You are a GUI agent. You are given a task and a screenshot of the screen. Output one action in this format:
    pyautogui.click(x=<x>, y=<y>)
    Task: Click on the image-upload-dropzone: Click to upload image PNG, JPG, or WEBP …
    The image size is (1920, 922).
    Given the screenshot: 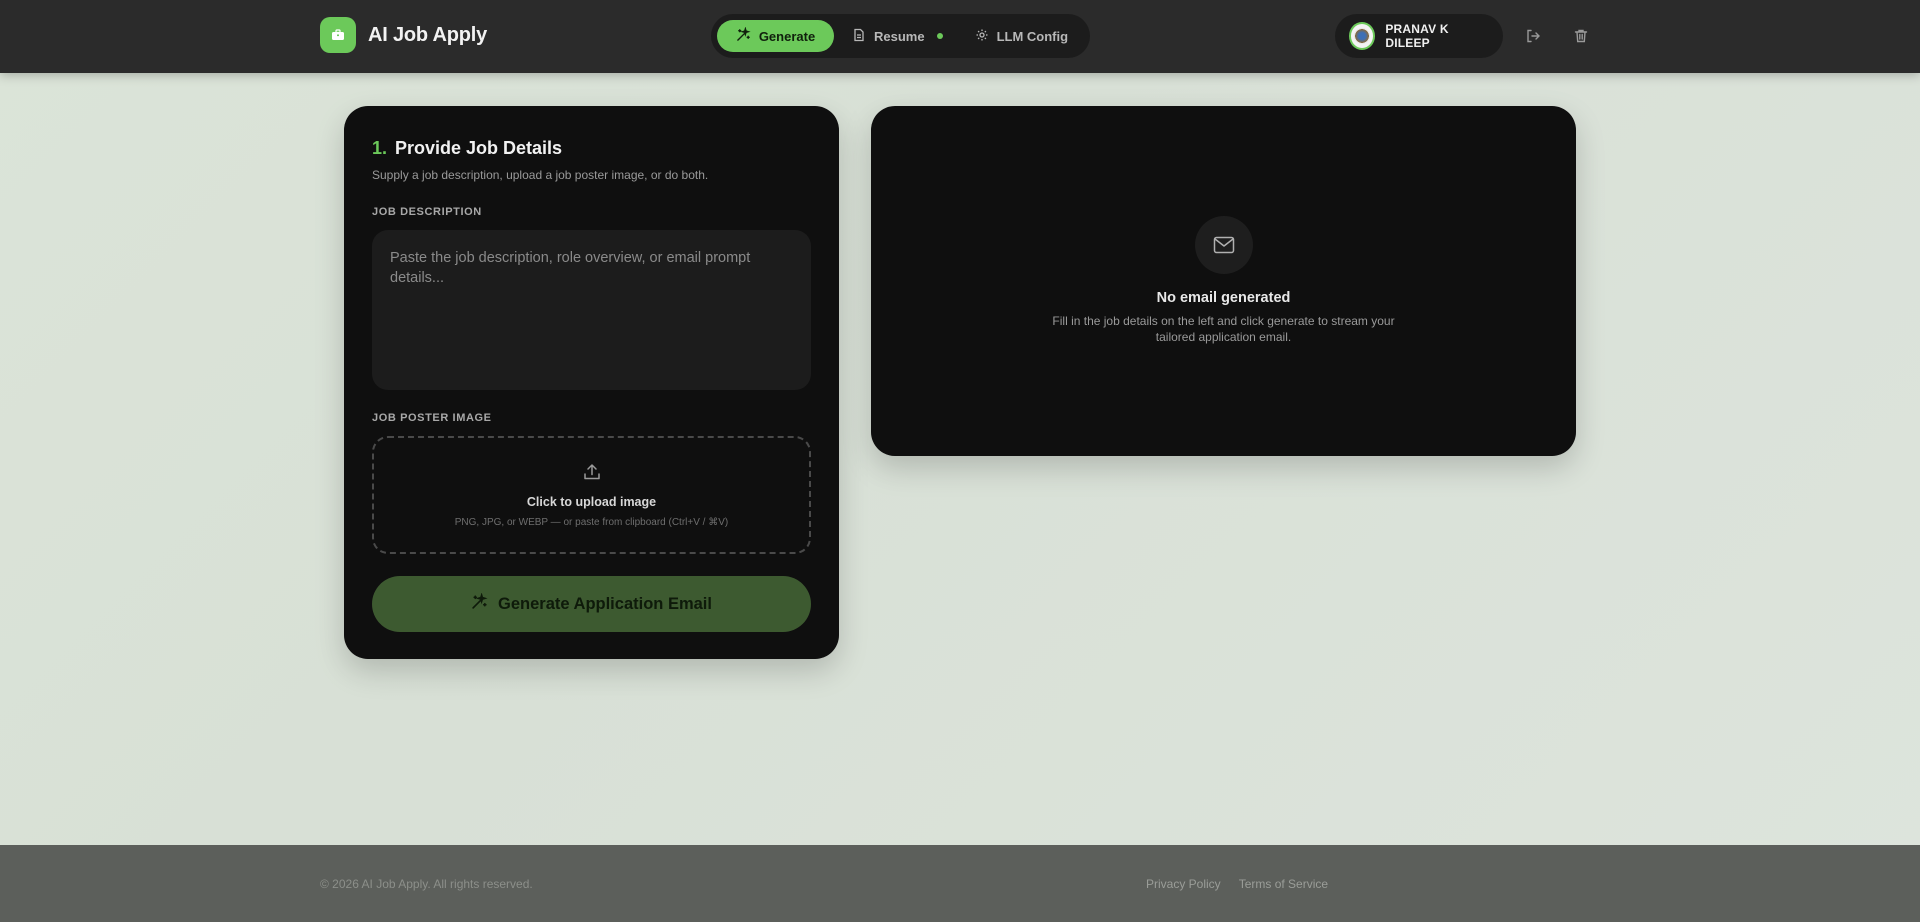 What is the action you would take?
    pyautogui.click(x=591, y=495)
    